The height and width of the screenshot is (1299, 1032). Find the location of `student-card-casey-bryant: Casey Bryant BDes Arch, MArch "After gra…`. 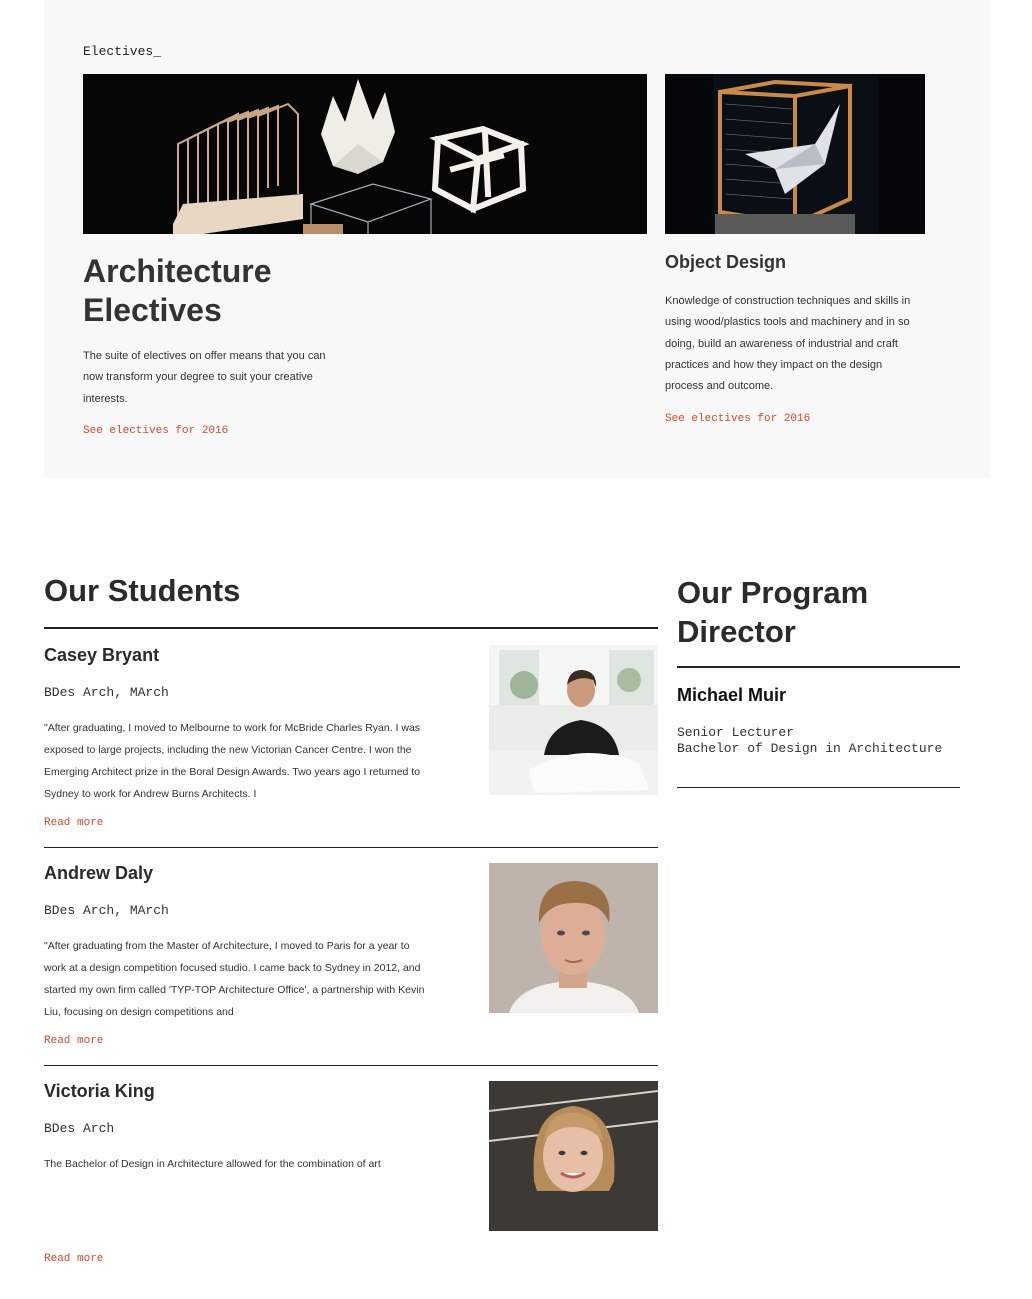

student-card-casey-bryant: Casey Bryant BDes Arch, MArch "After gra… is located at coordinates (351, 754).